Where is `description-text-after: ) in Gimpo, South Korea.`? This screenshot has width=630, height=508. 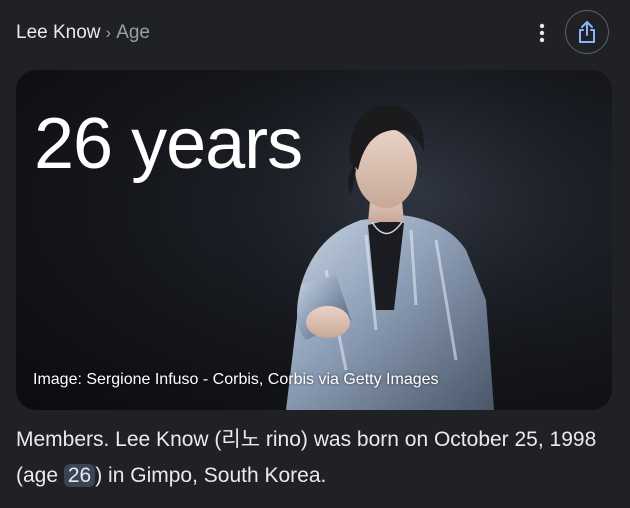 description-text-after: ) in Gimpo, South Korea. is located at coordinates (211, 475).